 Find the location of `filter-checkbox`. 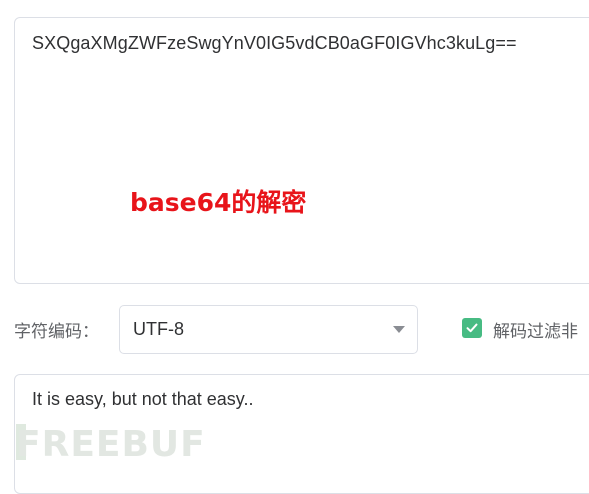

filter-checkbox is located at coordinates (472, 328).